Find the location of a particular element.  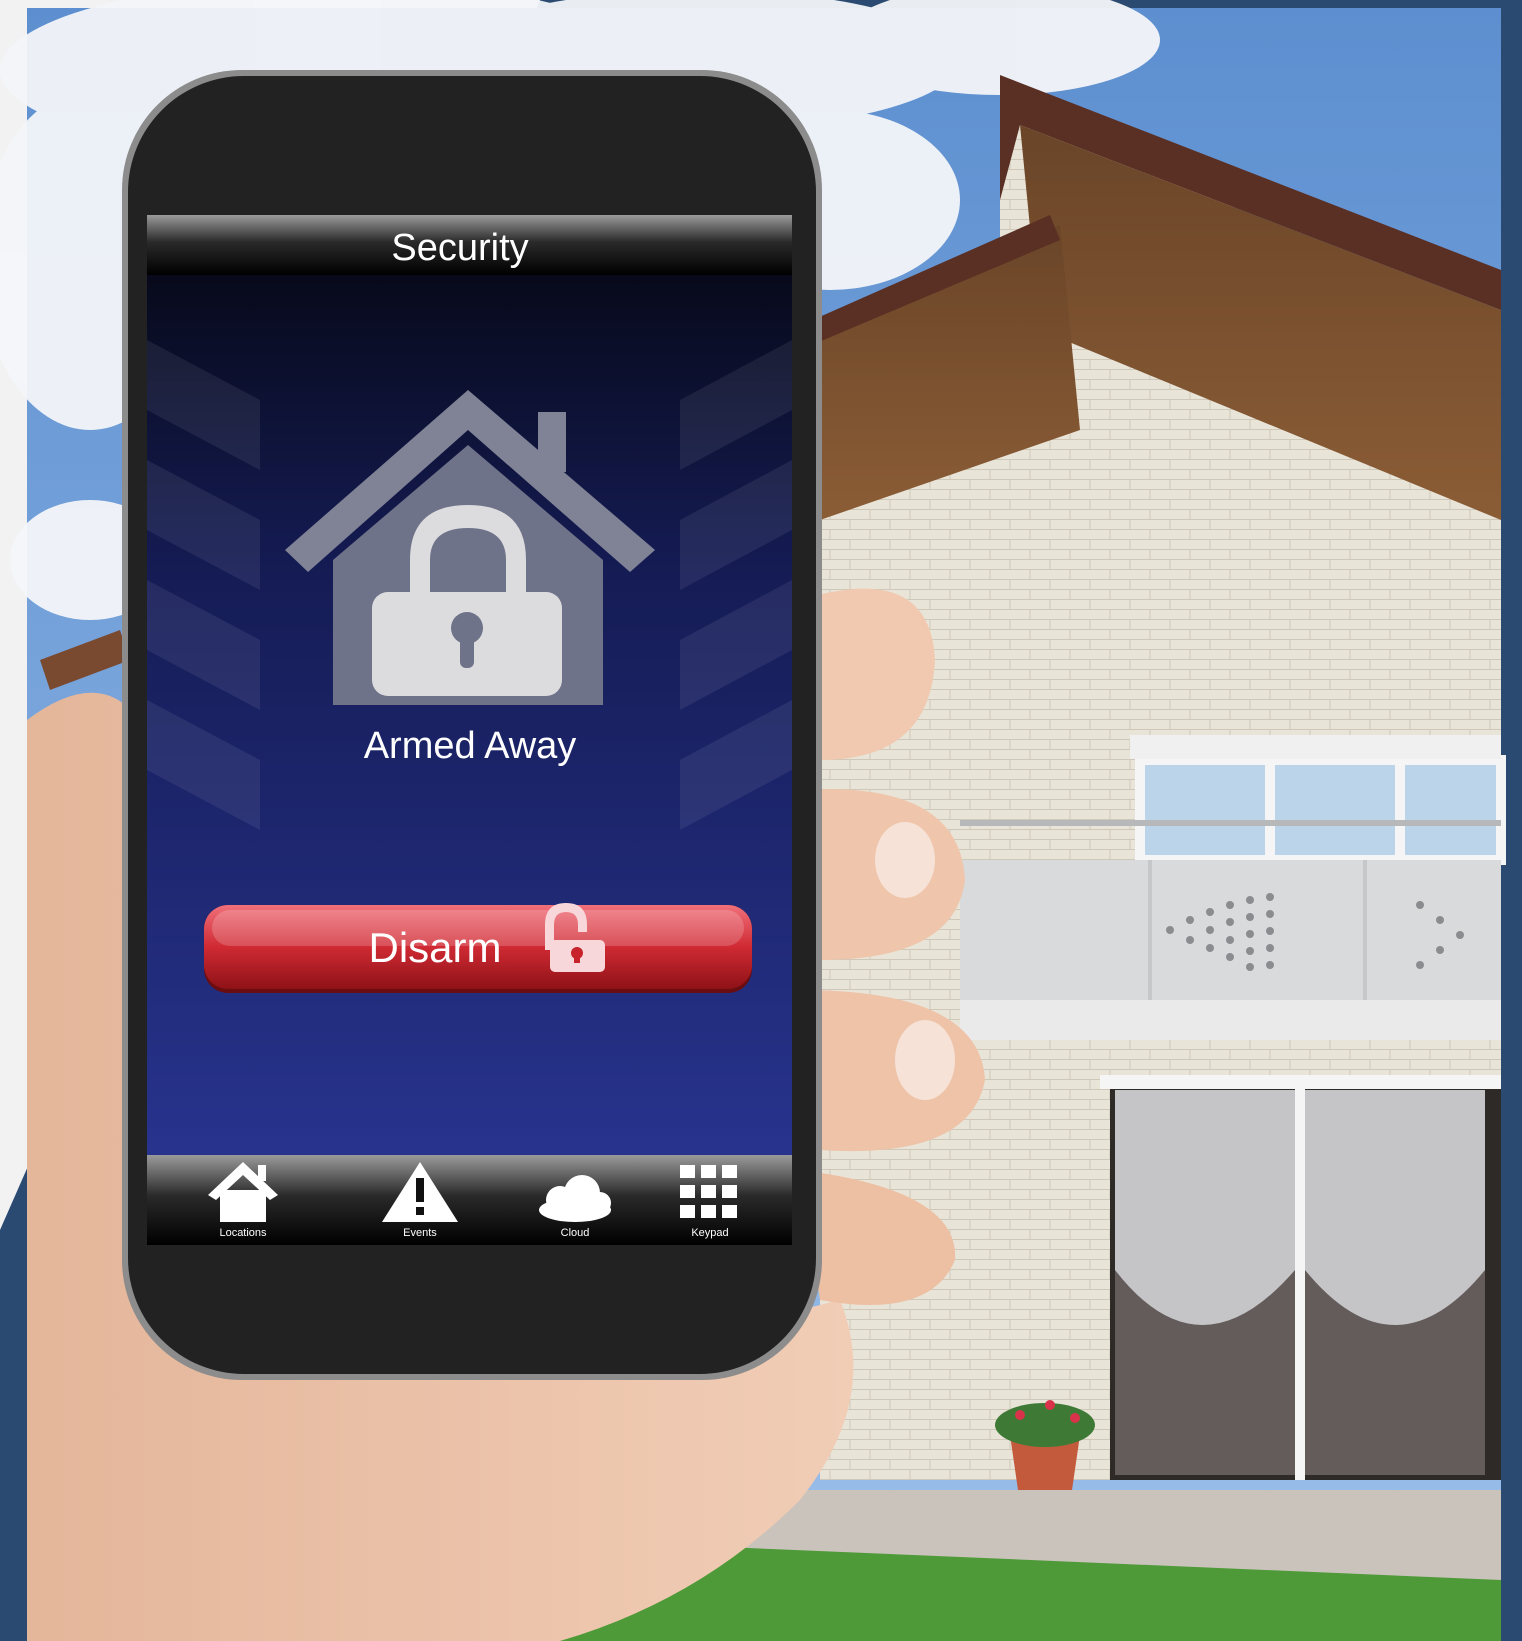

tab-events-label: Events is located at coordinates (420, 1233).